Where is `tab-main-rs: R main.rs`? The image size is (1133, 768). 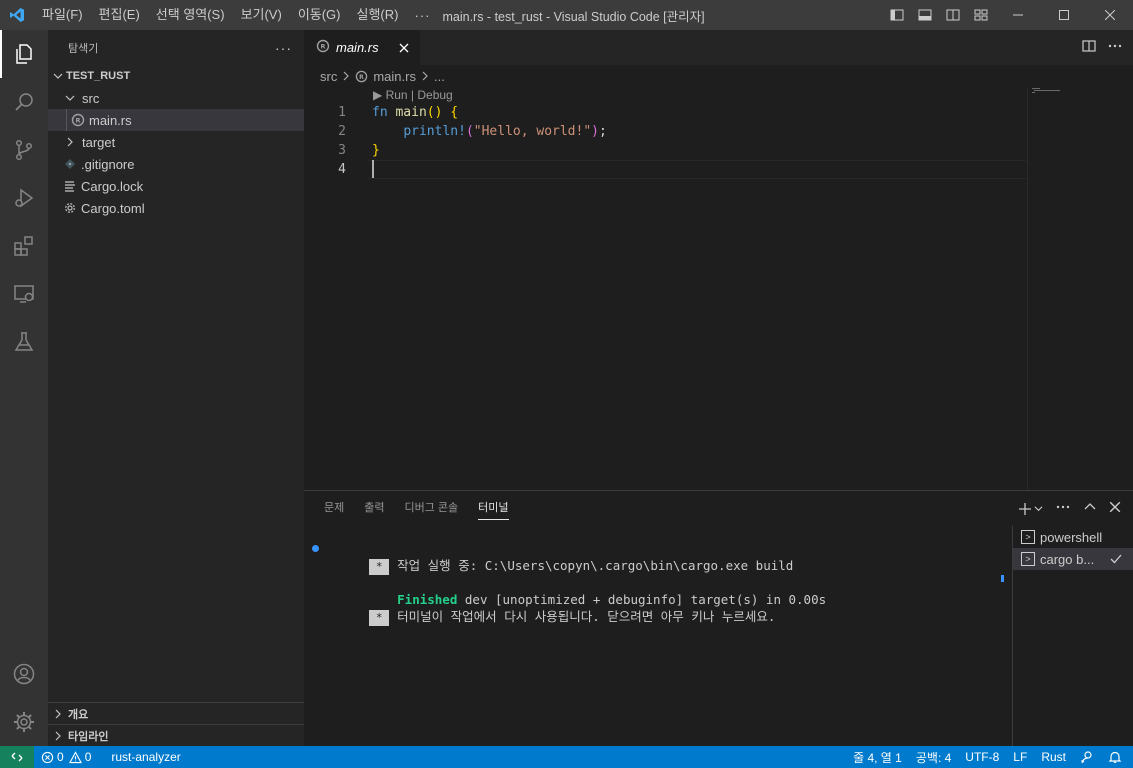
tab-main-rs: R main.rs is located at coordinates (362, 47).